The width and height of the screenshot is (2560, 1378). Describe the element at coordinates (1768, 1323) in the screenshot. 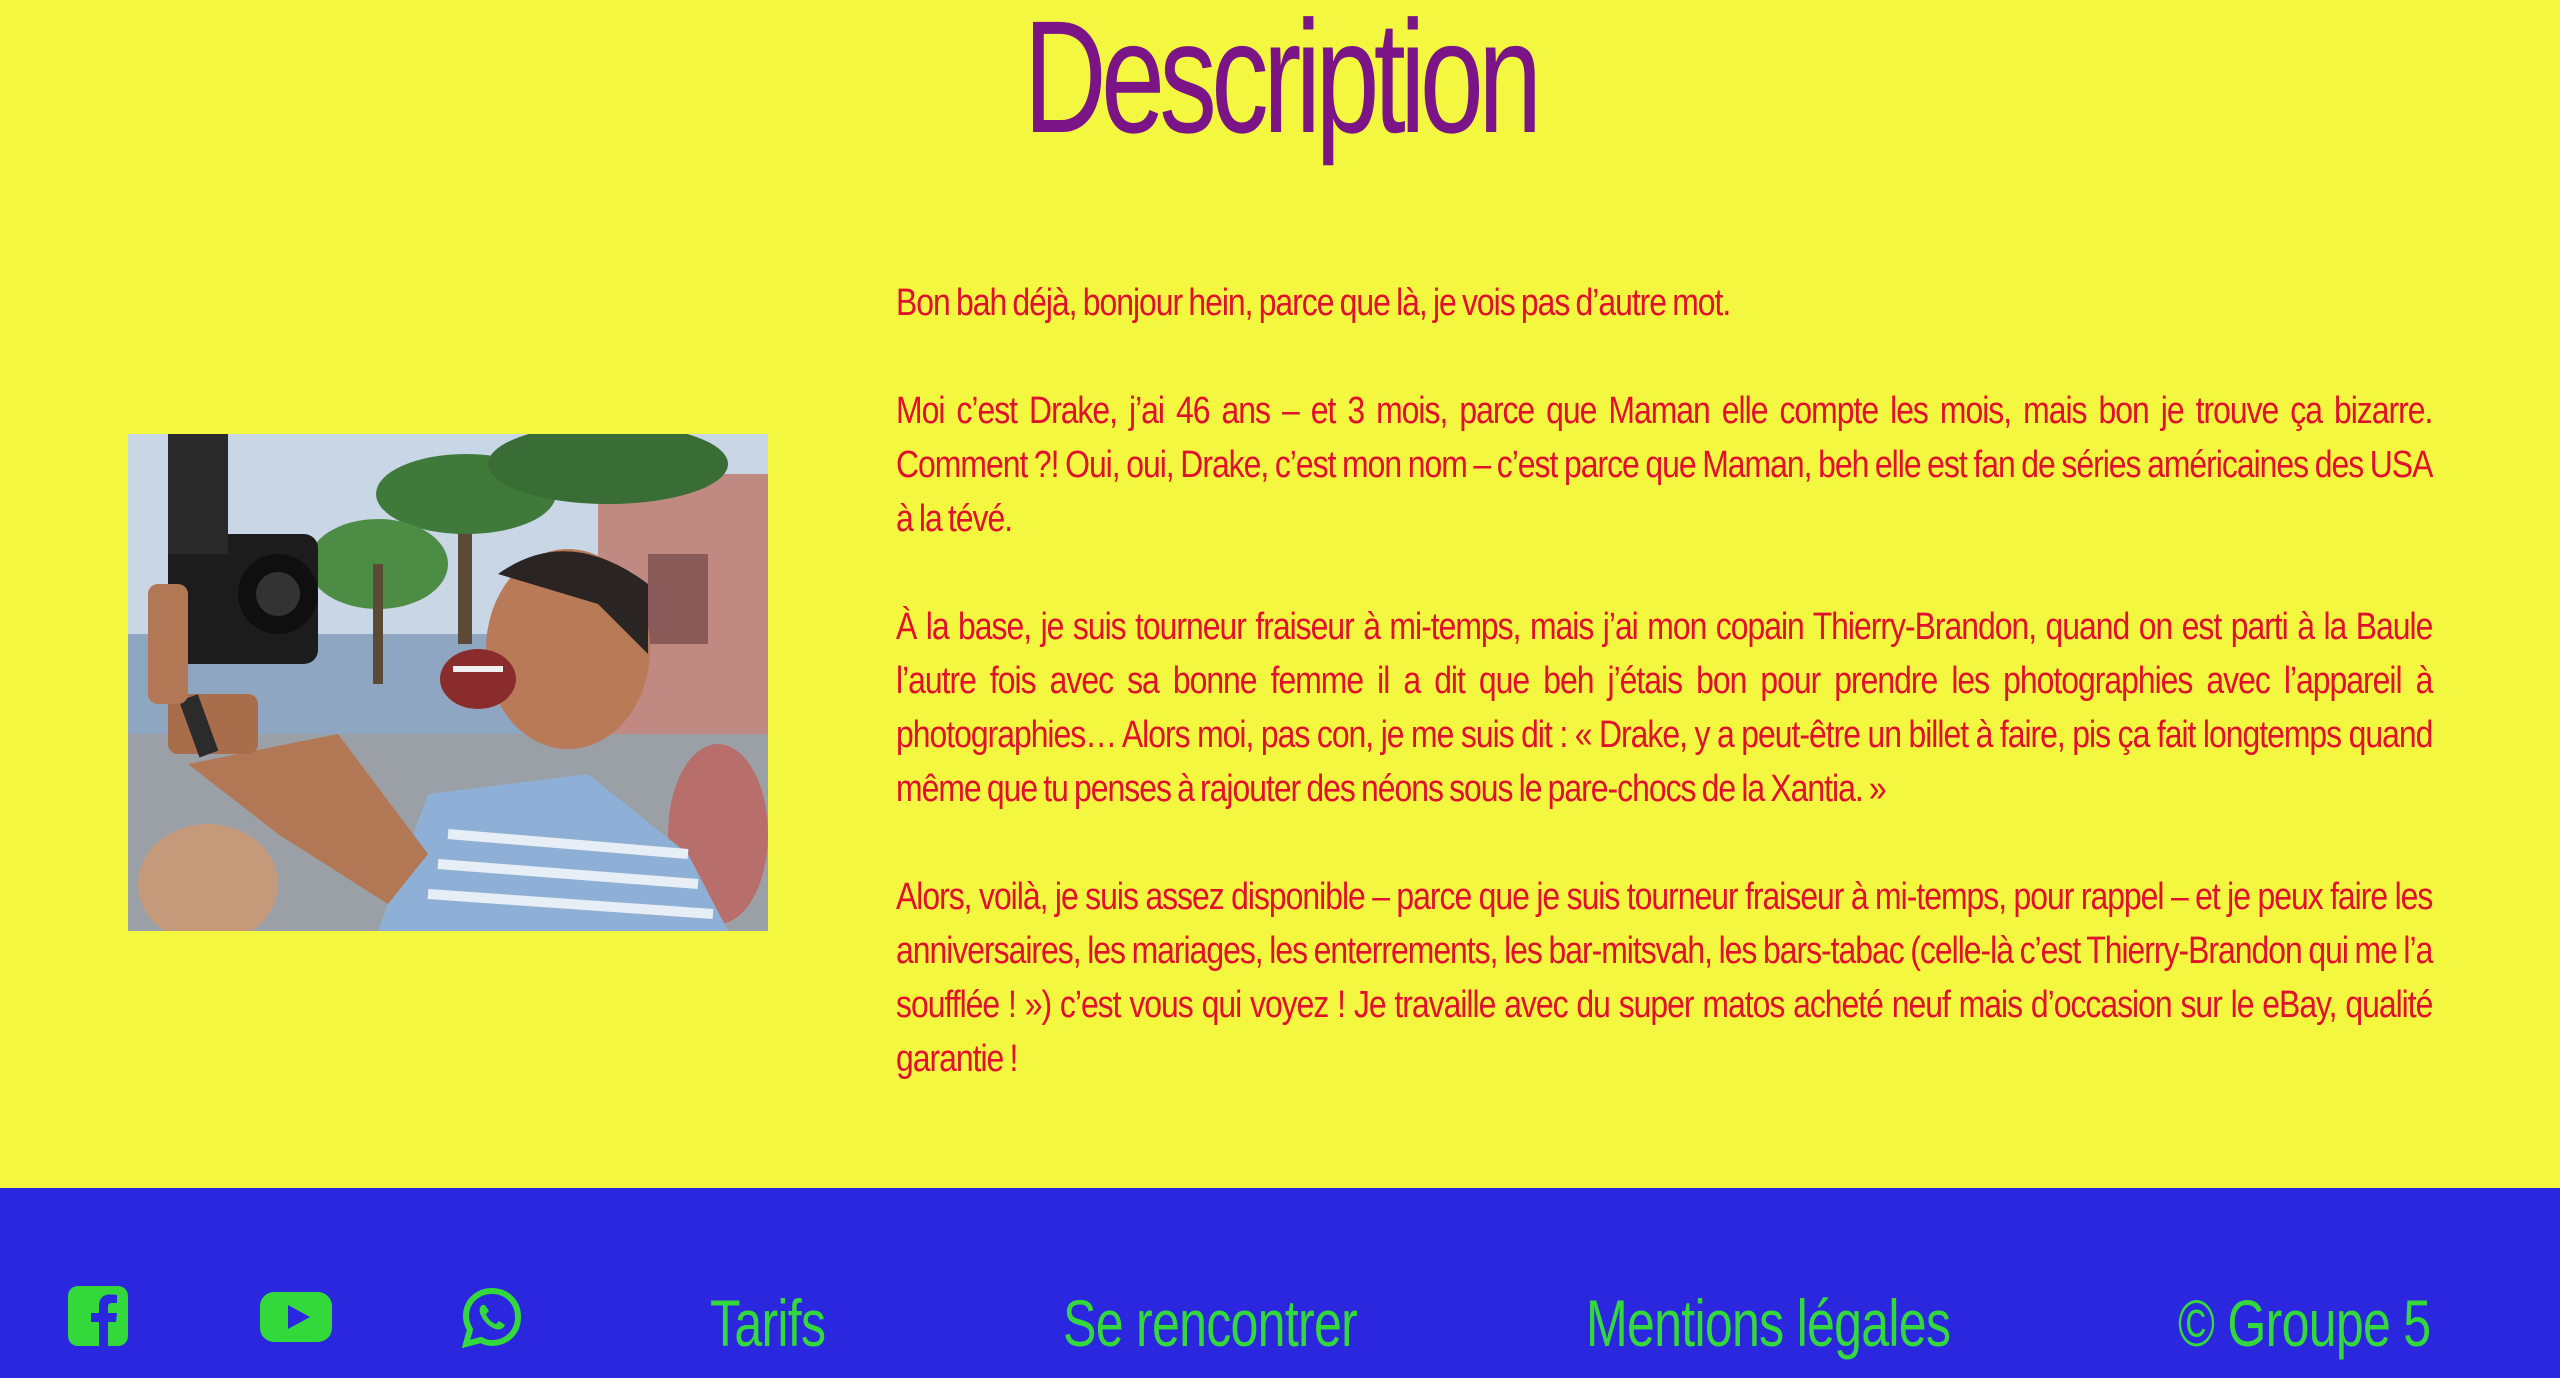

I see `mentions-legales-link: Mentions légales` at that location.